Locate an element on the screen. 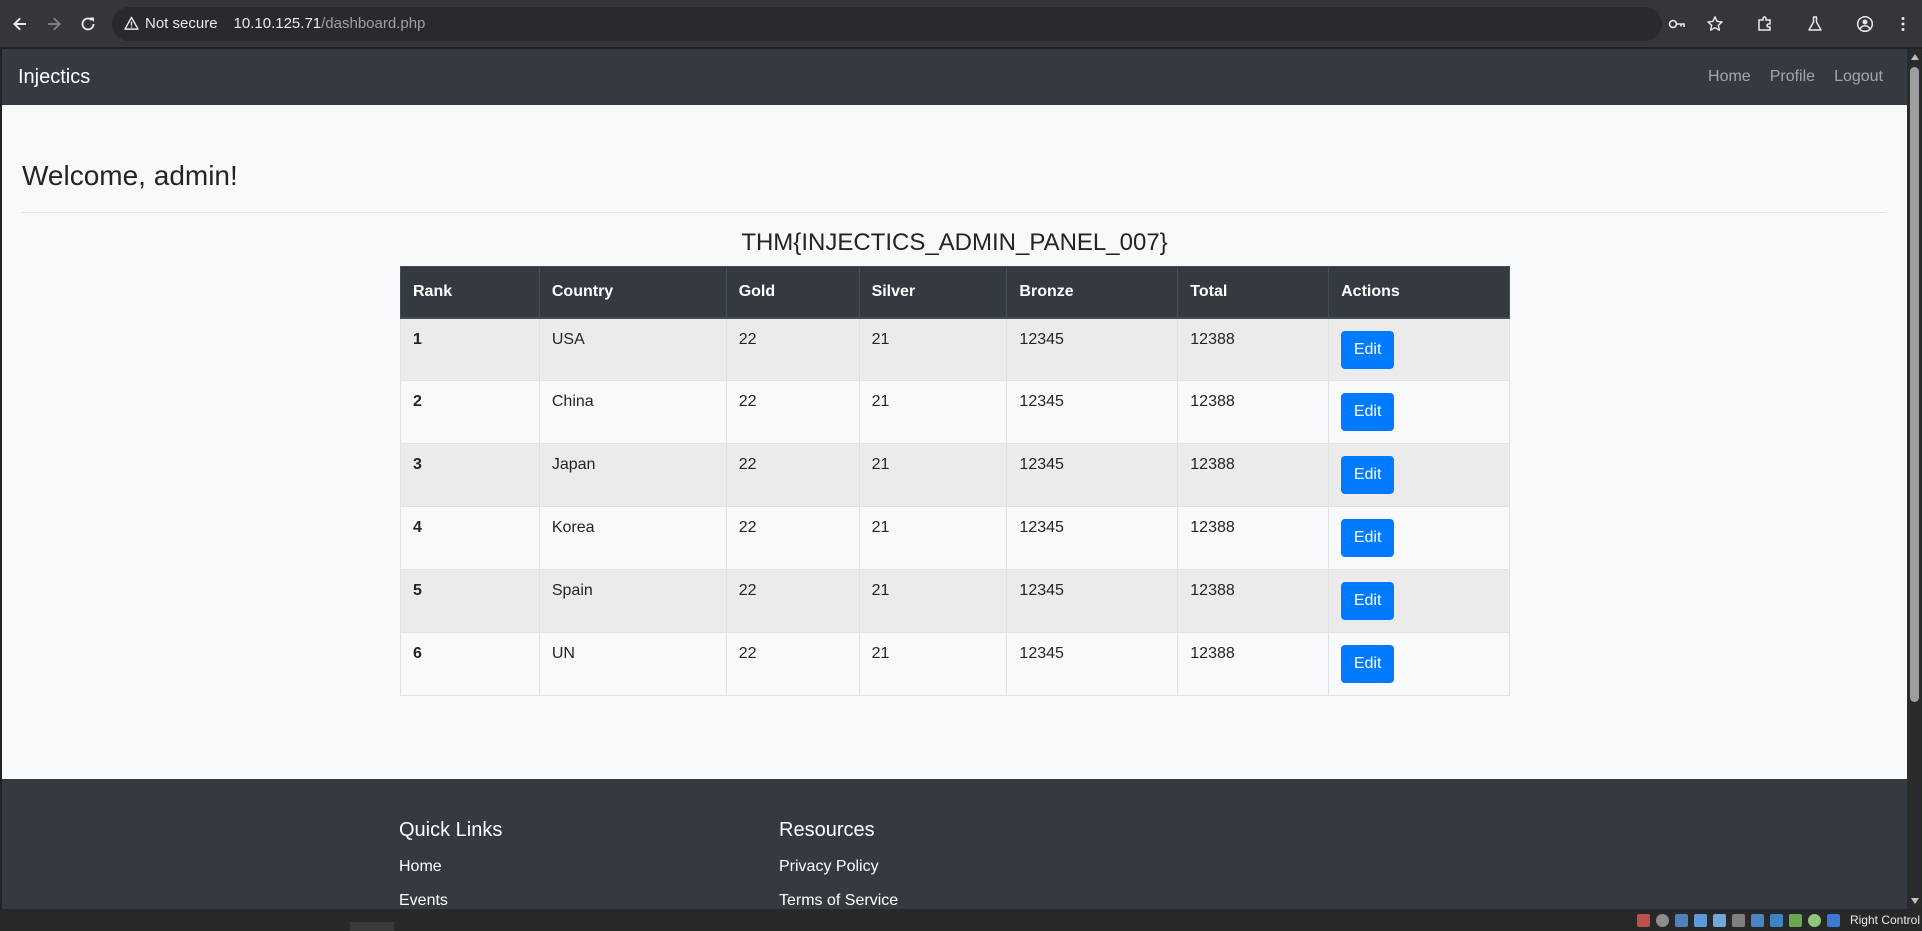  footer-quick-links: Quick Links Home Events is located at coordinates (450, 864).